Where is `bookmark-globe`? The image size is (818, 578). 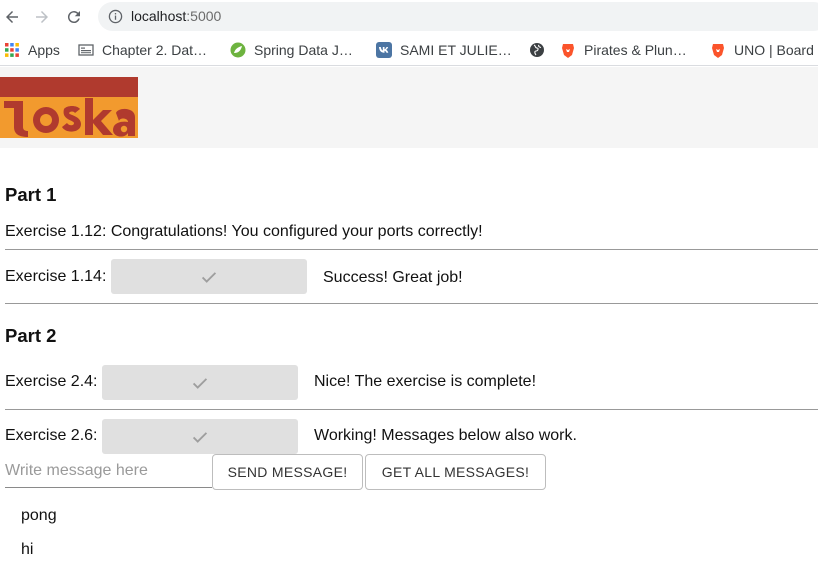 bookmark-globe is located at coordinates (541, 50).